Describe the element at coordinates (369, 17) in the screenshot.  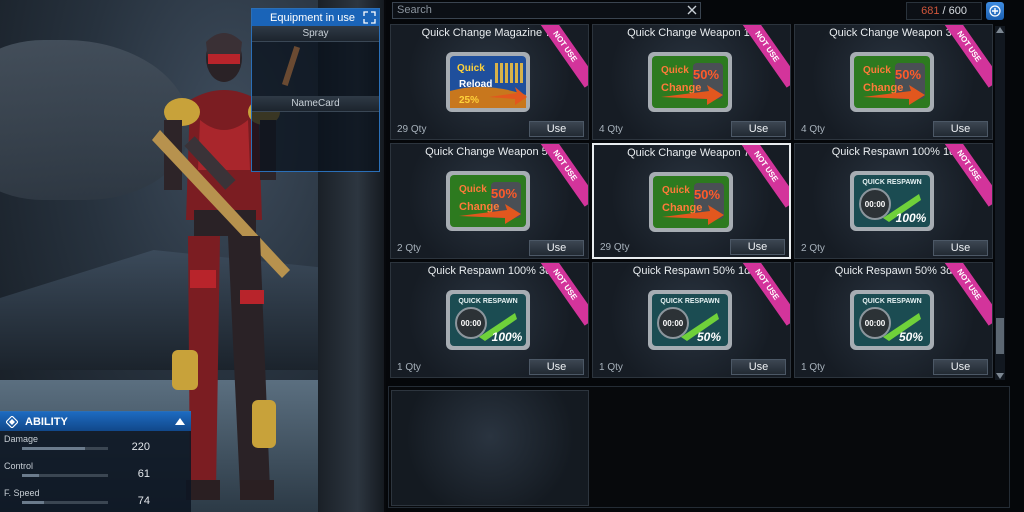
I see `expand-icon` at that location.